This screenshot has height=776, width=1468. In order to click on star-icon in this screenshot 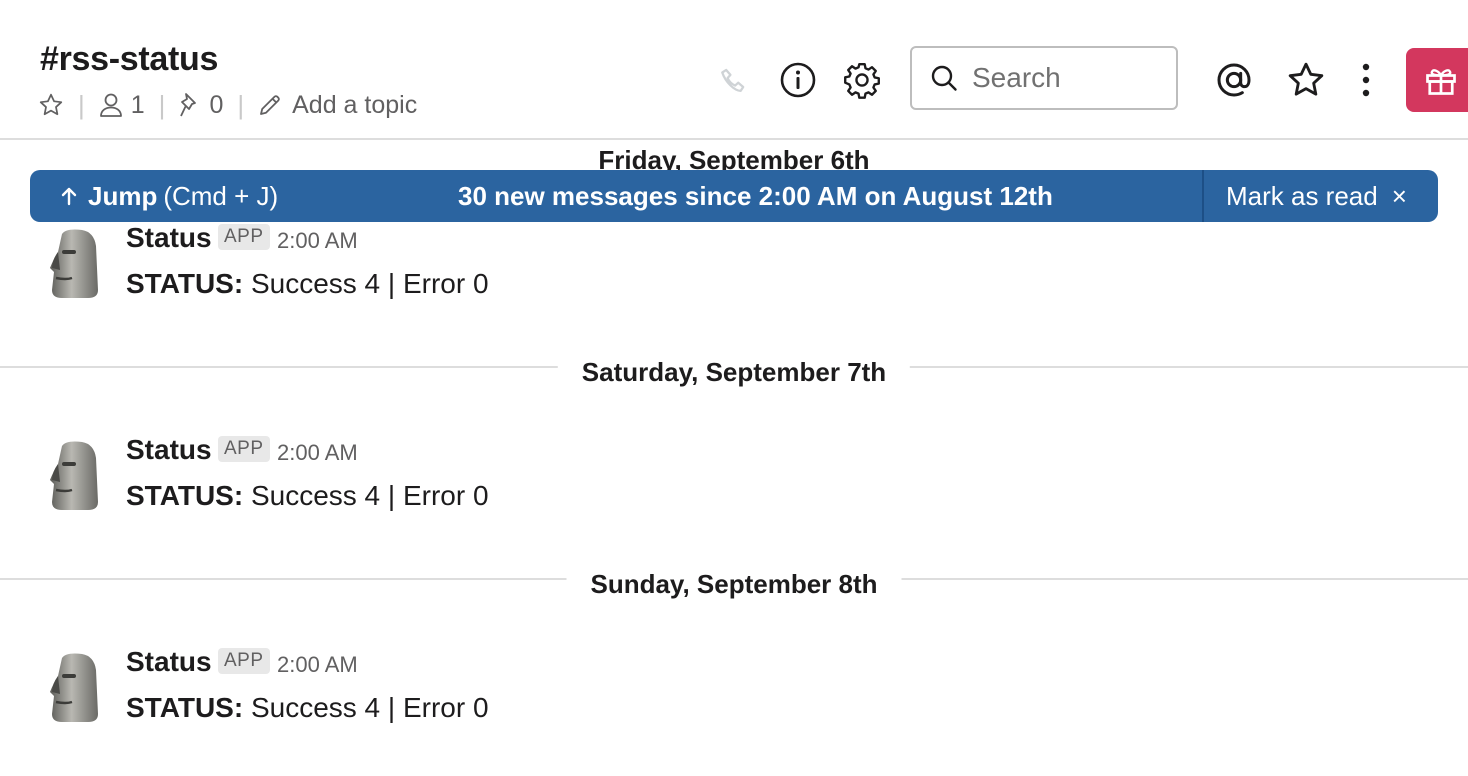, I will do `click(51, 105)`.